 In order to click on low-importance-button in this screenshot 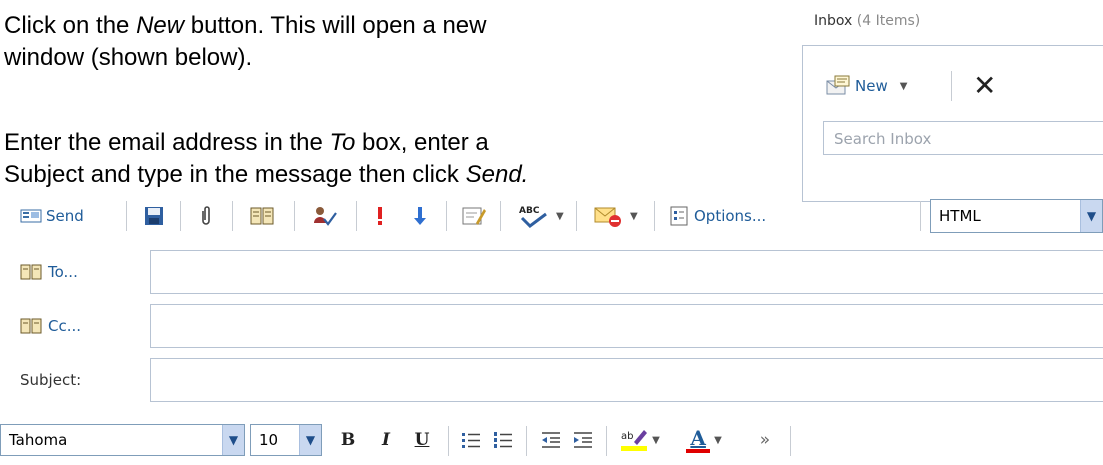, I will do `click(420, 216)`.